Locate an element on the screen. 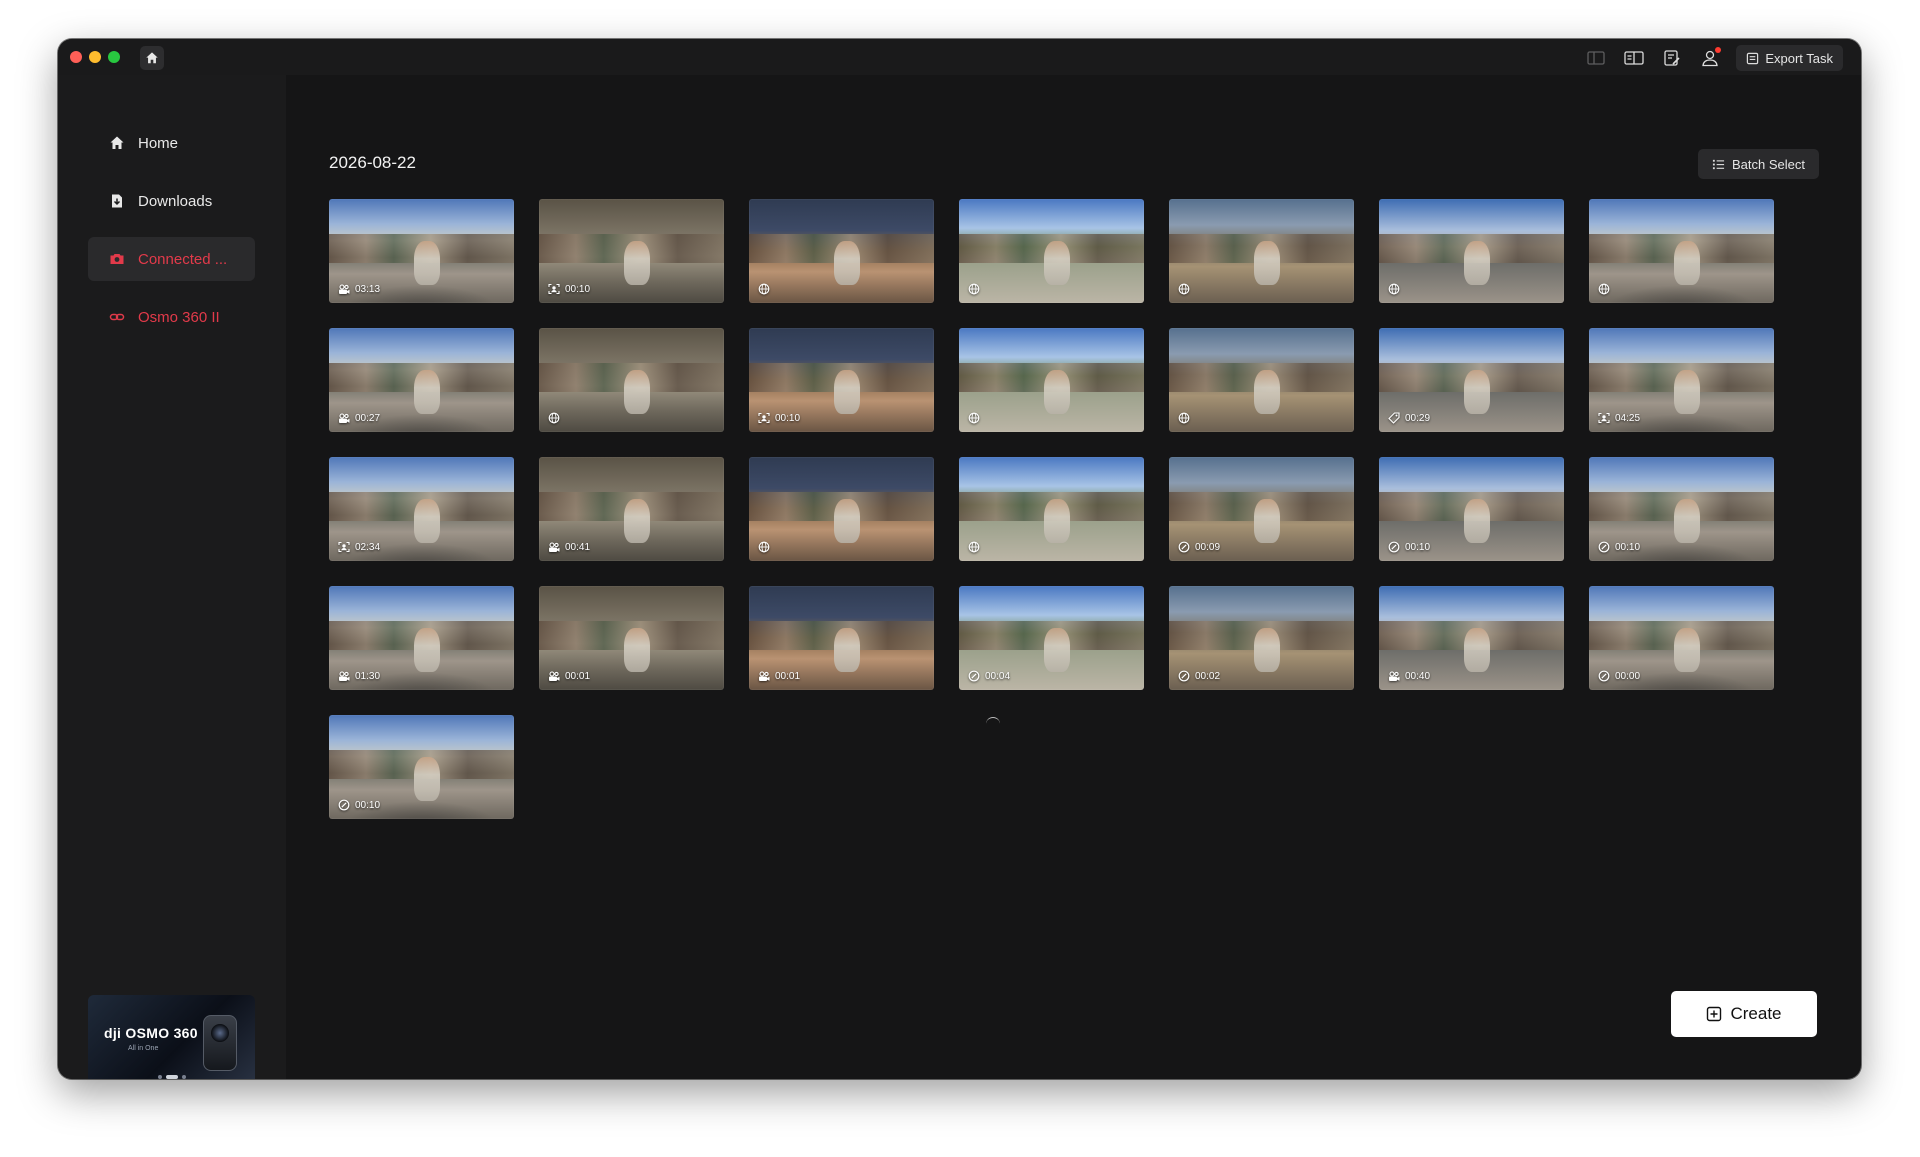 The height and width of the screenshot is (1157, 1920). batch-select-button: Batch Select is located at coordinates (1758, 164).